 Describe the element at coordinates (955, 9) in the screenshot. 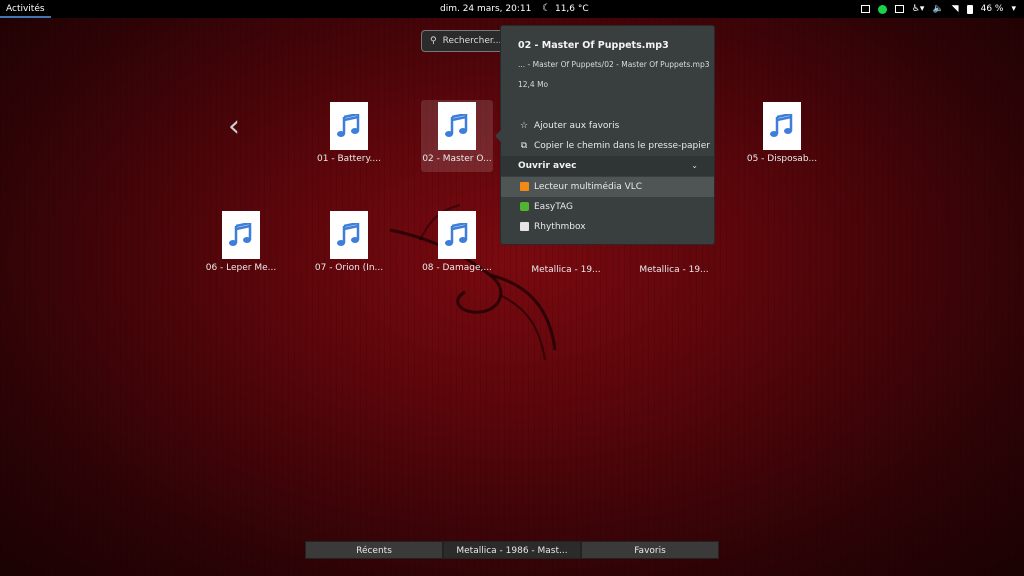

I see `wifi-icon: ◥` at that location.